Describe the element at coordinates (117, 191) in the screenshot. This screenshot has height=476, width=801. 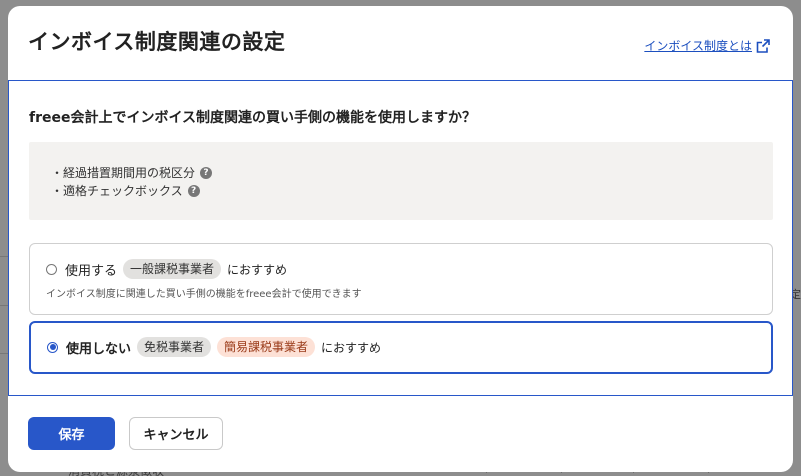
I see `info-item-label: ・適格チェックボックス` at that location.